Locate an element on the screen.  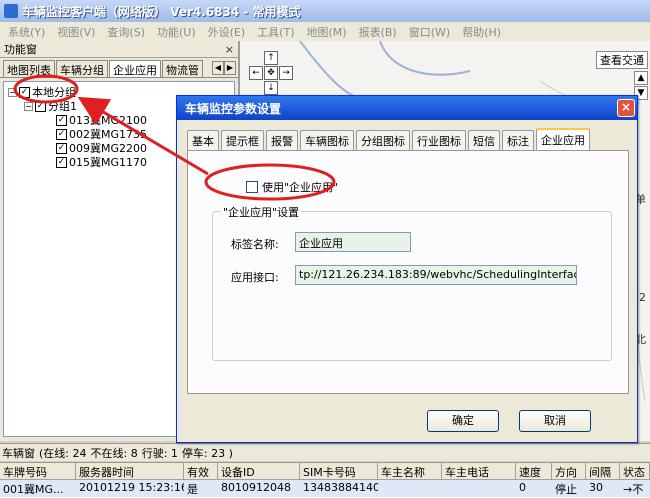
tab-sms: 短信 is located at coordinates (484, 140).